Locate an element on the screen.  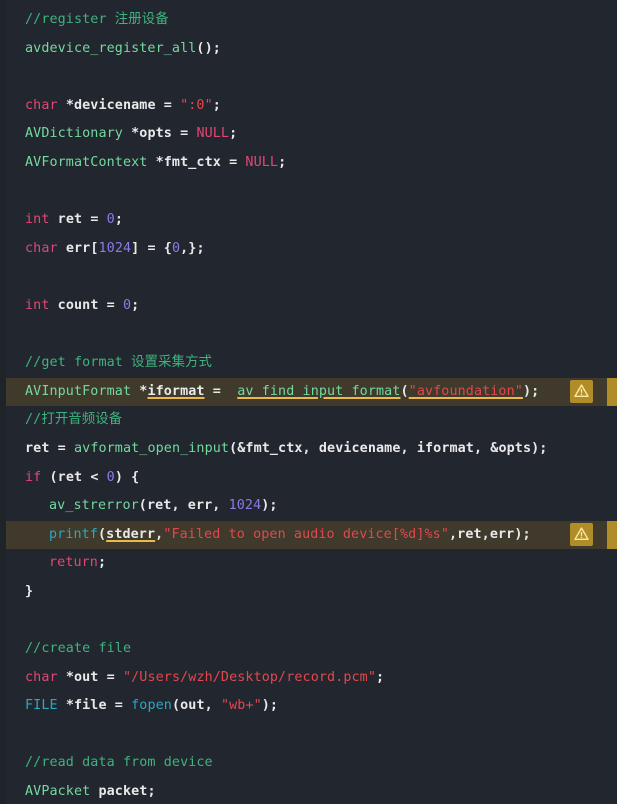
code-token: AVInputFormat is located at coordinates (78, 391).